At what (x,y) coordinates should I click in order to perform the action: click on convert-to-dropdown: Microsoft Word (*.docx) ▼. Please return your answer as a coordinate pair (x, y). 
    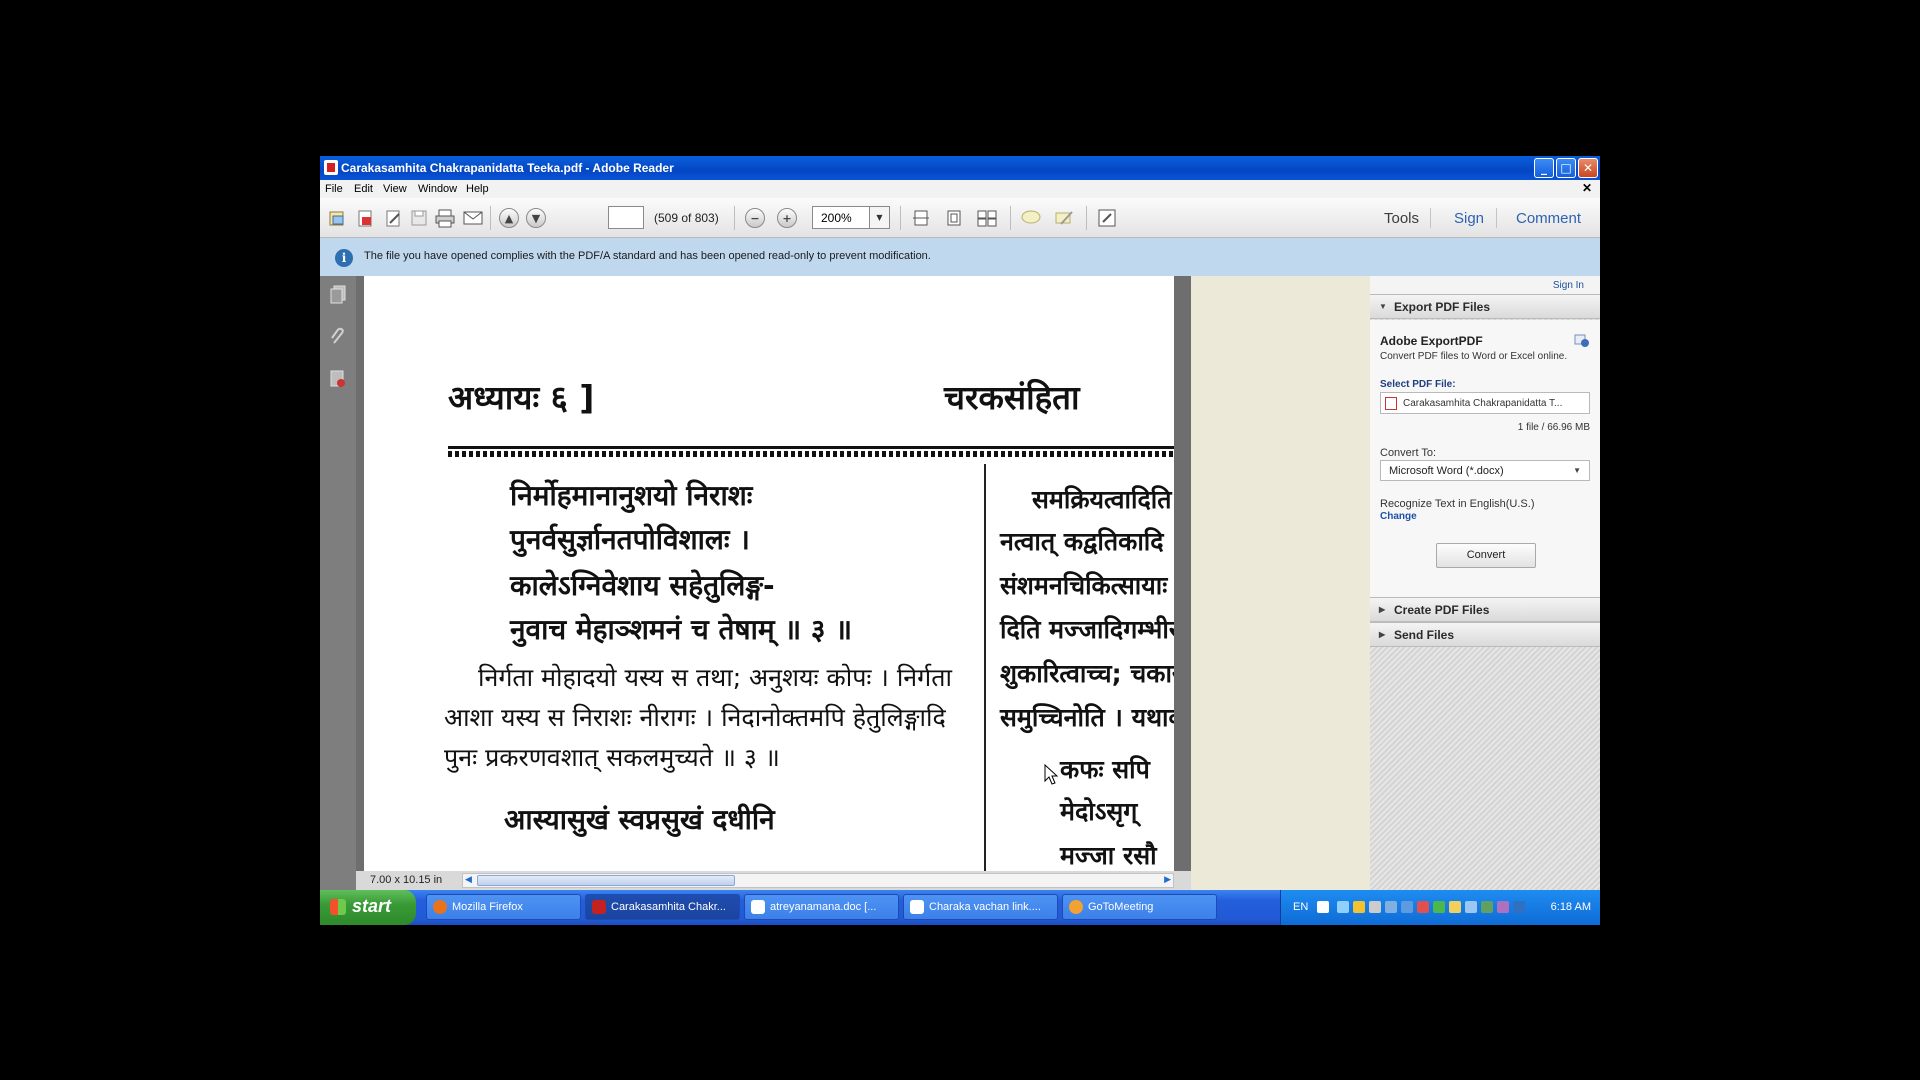
    Looking at the image, I should click on (1485, 470).